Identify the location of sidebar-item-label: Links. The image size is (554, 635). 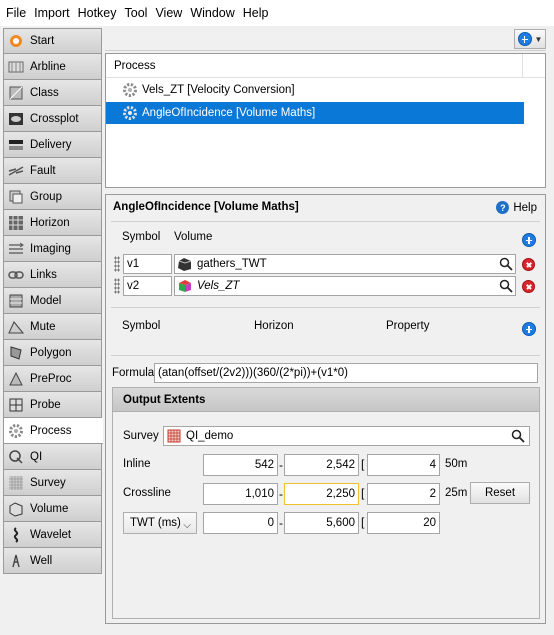
(43, 274).